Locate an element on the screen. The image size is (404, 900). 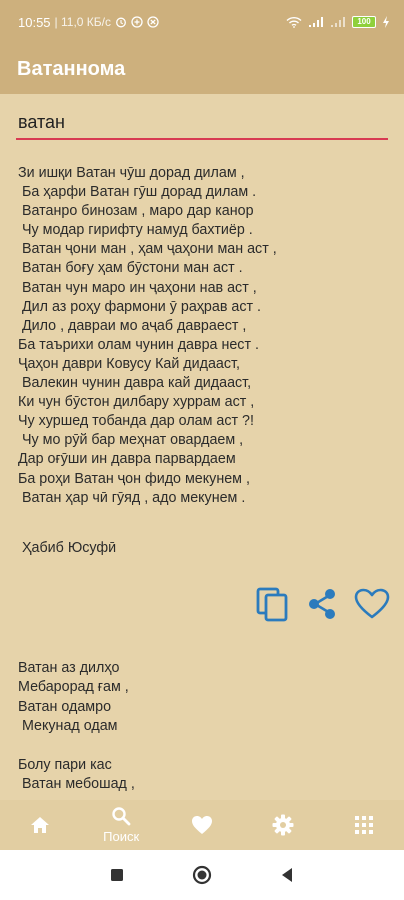
copy-icon is located at coordinates (272, 604).